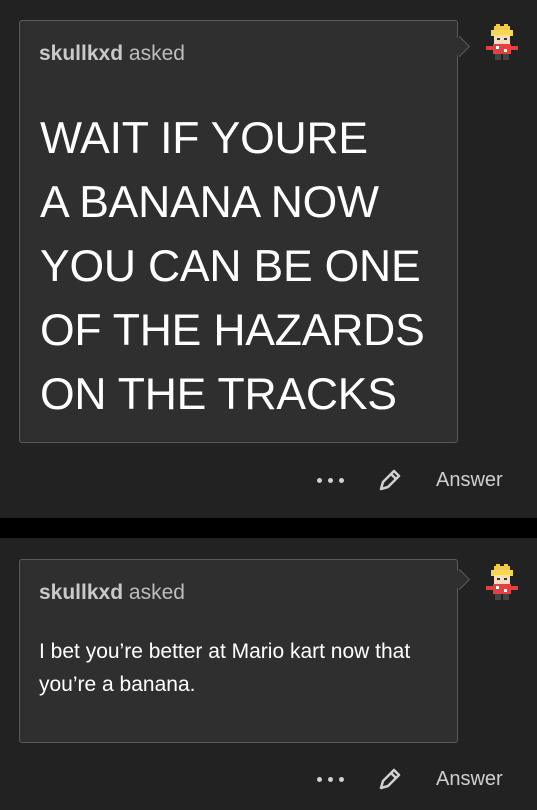 The height and width of the screenshot is (810, 537). What do you see at coordinates (230, 266) in the screenshot?
I see `question-line: YOU CAN BE ONE` at bounding box center [230, 266].